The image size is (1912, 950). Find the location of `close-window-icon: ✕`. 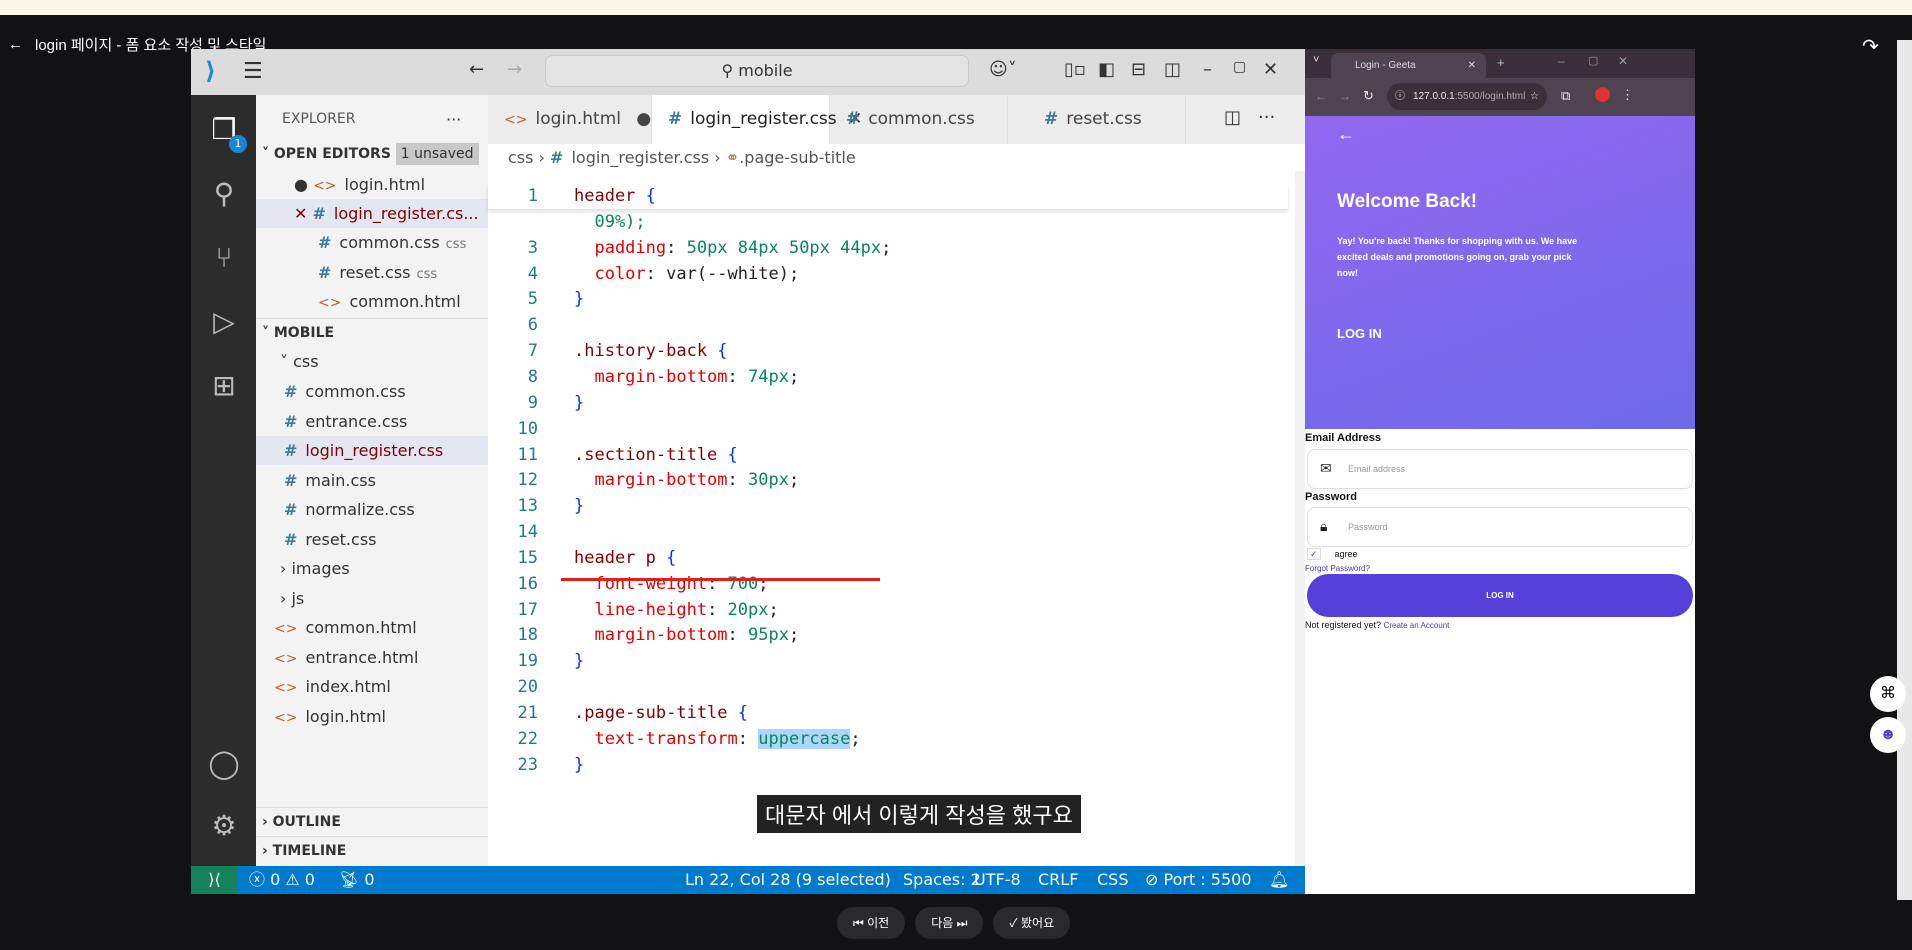

close-window-icon: ✕ is located at coordinates (1270, 69).